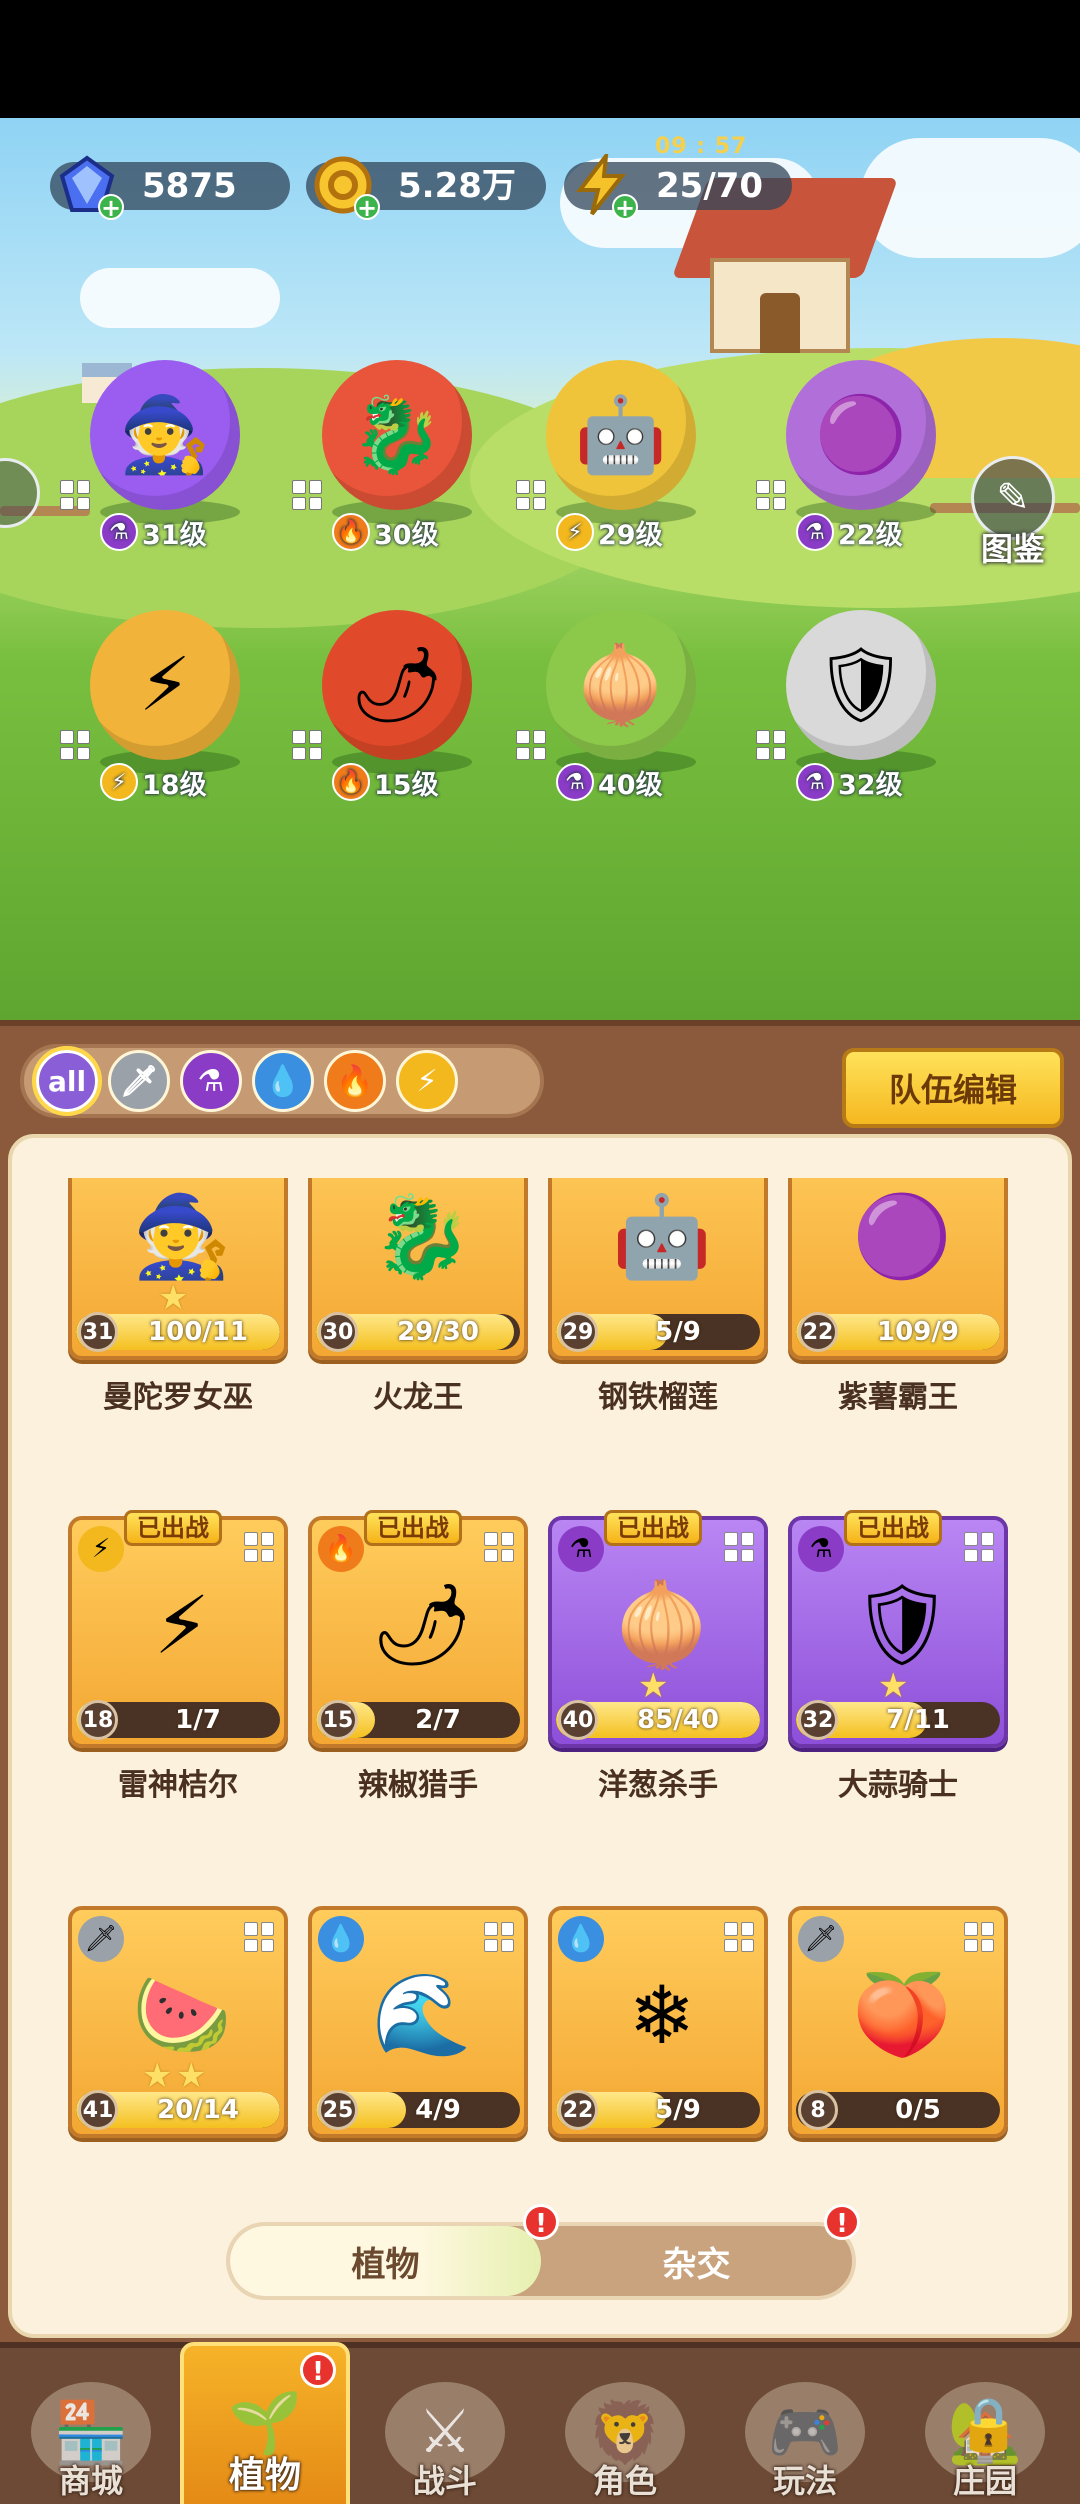  What do you see at coordinates (178, 1785) in the screenshot?
I see `plant-name: 雷神桔尔` at bounding box center [178, 1785].